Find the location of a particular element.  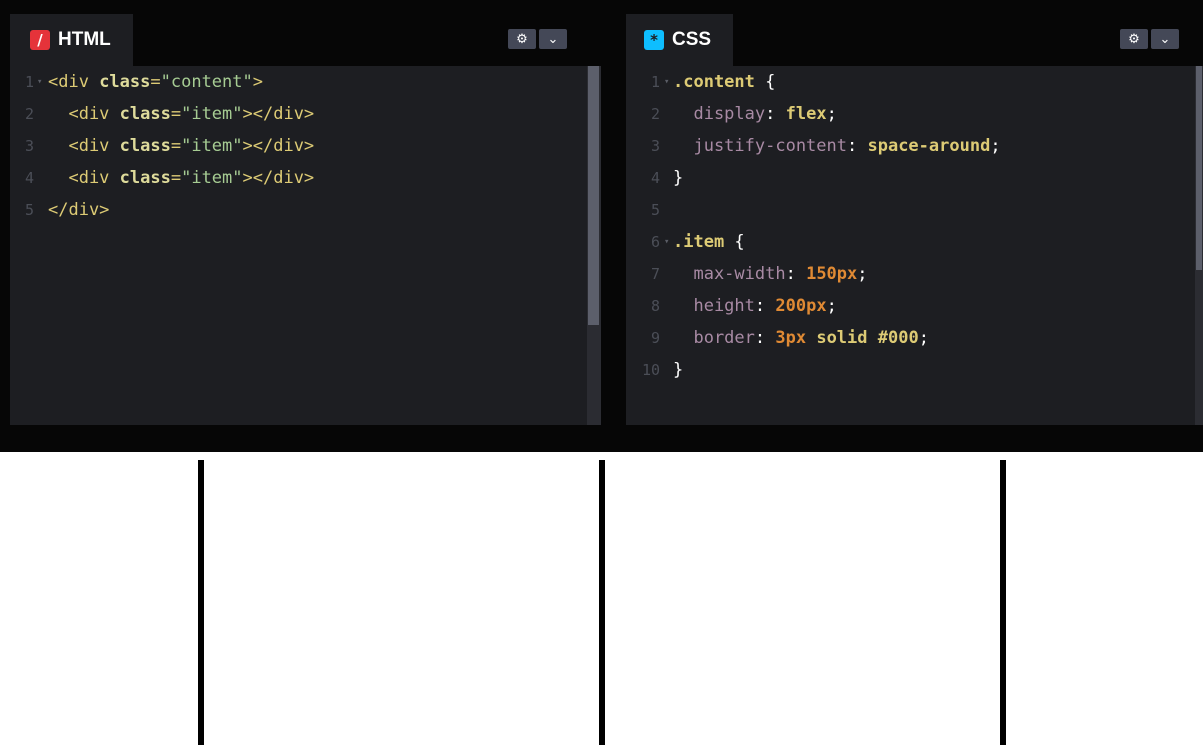

html-collapse-chevron-icon: ⌄ is located at coordinates (553, 39).